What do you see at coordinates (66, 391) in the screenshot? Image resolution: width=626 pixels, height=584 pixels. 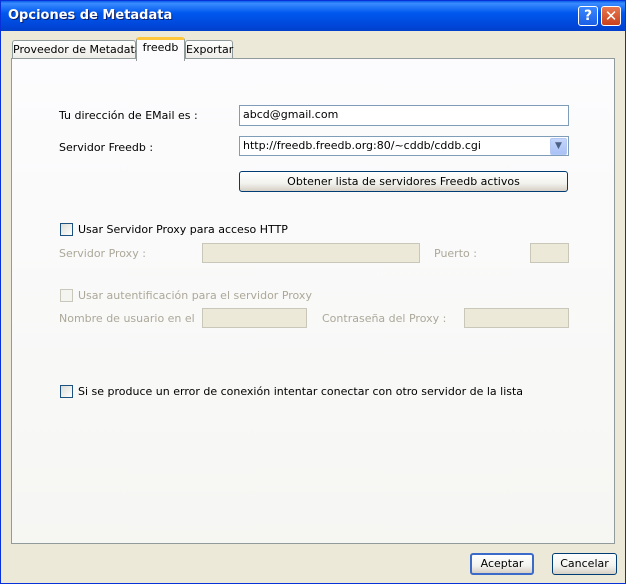 I see `retry-other-server-checkbox` at bounding box center [66, 391].